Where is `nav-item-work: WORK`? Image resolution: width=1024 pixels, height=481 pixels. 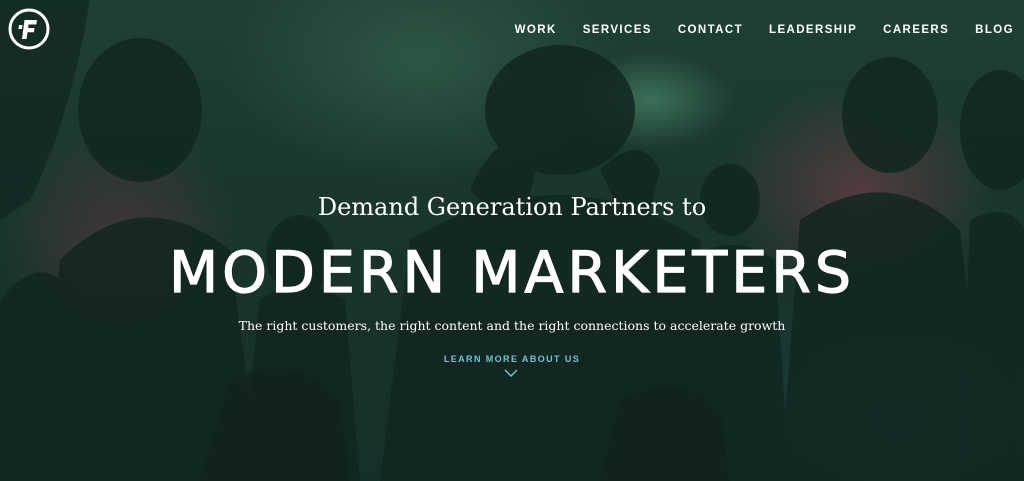
nav-item-work: WORK is located at coordinates (536, 30).